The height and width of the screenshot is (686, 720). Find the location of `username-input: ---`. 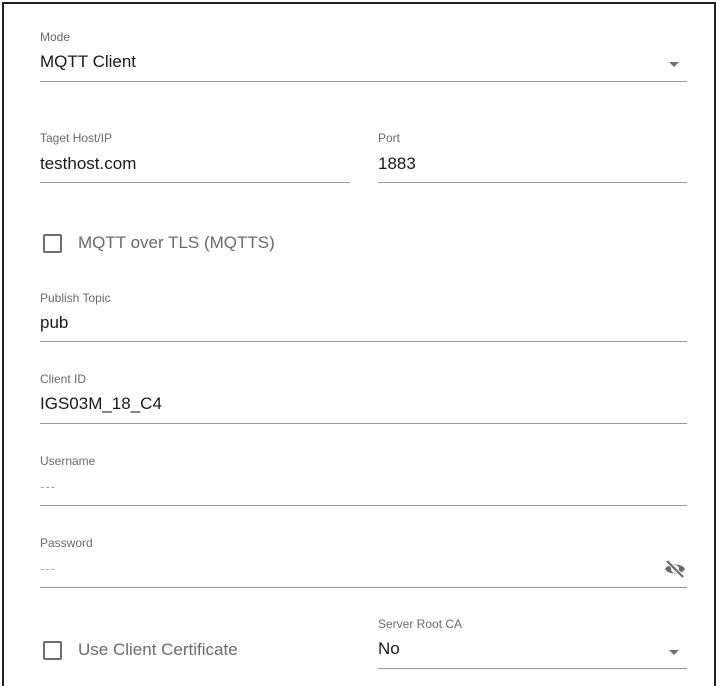

username-input: --- is located at coordinates (48, 486).